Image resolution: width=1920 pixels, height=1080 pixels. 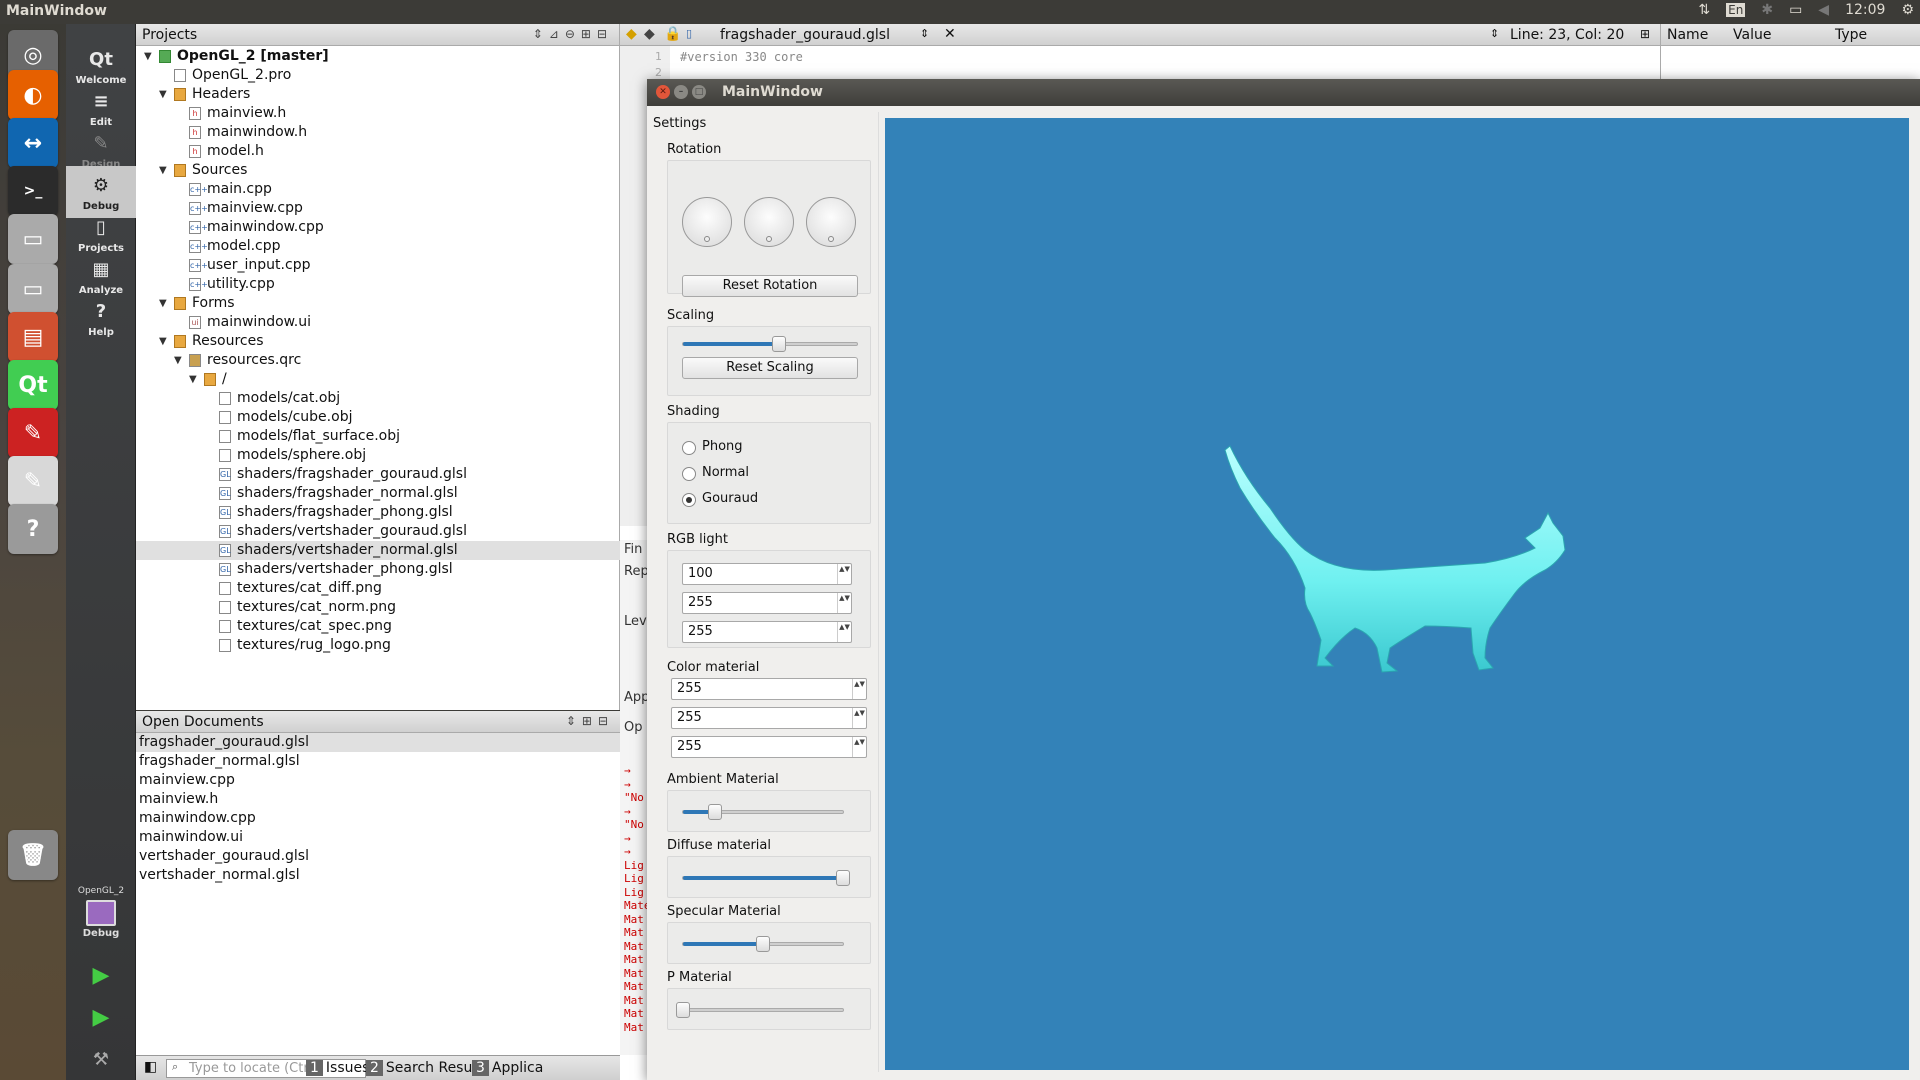 What do you see at coordinates (1645, 34) in the screenshot?
I see `split-icon: ⊞` at bounding box center [1645, 34].